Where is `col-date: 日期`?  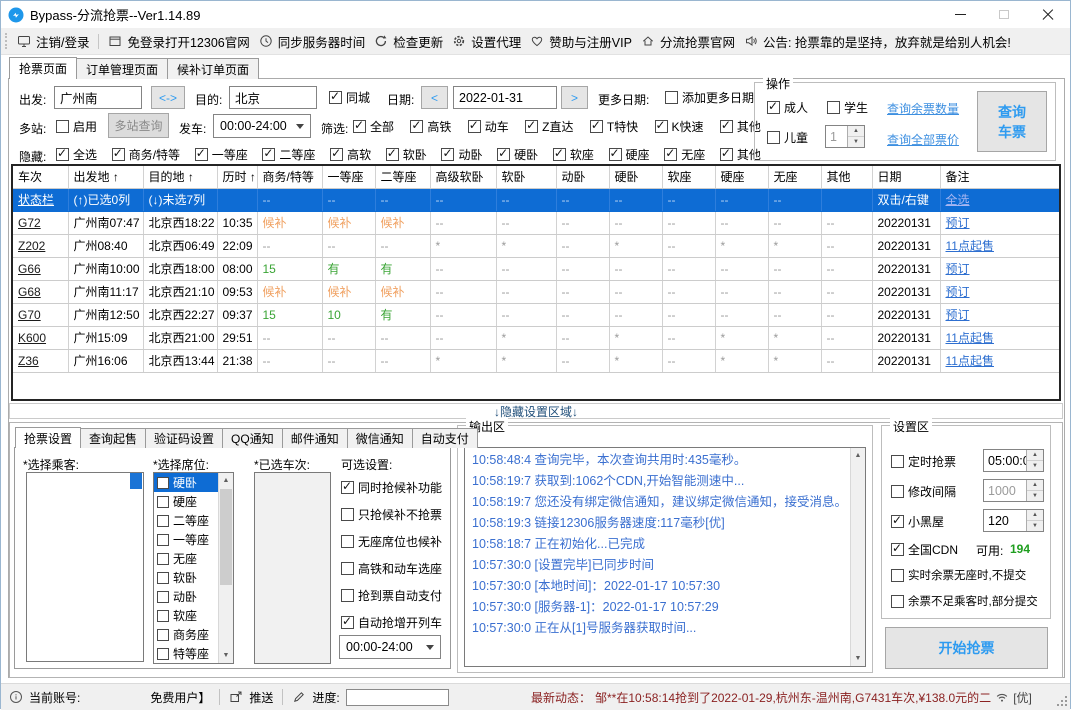
col-date: 日期 is located at coordinates (906, 177).